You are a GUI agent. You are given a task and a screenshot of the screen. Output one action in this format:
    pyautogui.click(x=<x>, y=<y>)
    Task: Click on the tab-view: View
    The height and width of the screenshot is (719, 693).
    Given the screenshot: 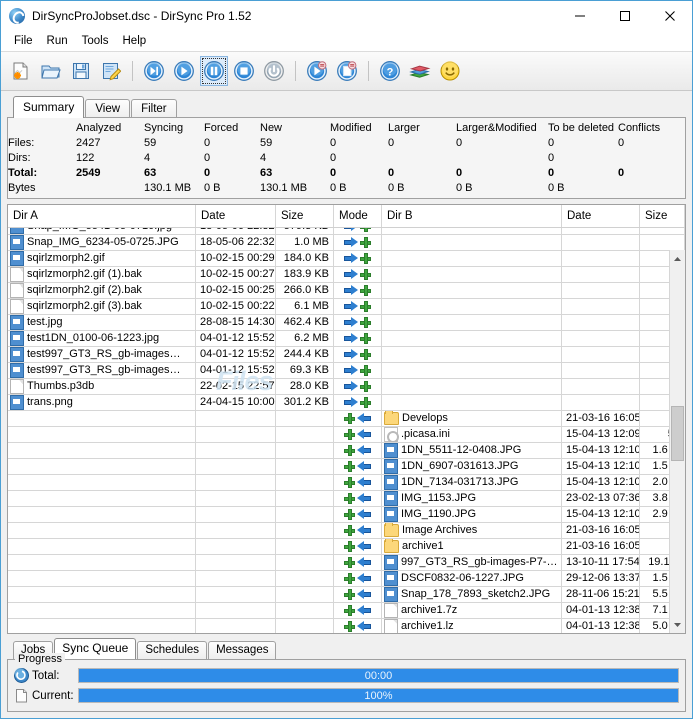 What is the action you would take?
    pyautogui.click(x=108, y=108)
    